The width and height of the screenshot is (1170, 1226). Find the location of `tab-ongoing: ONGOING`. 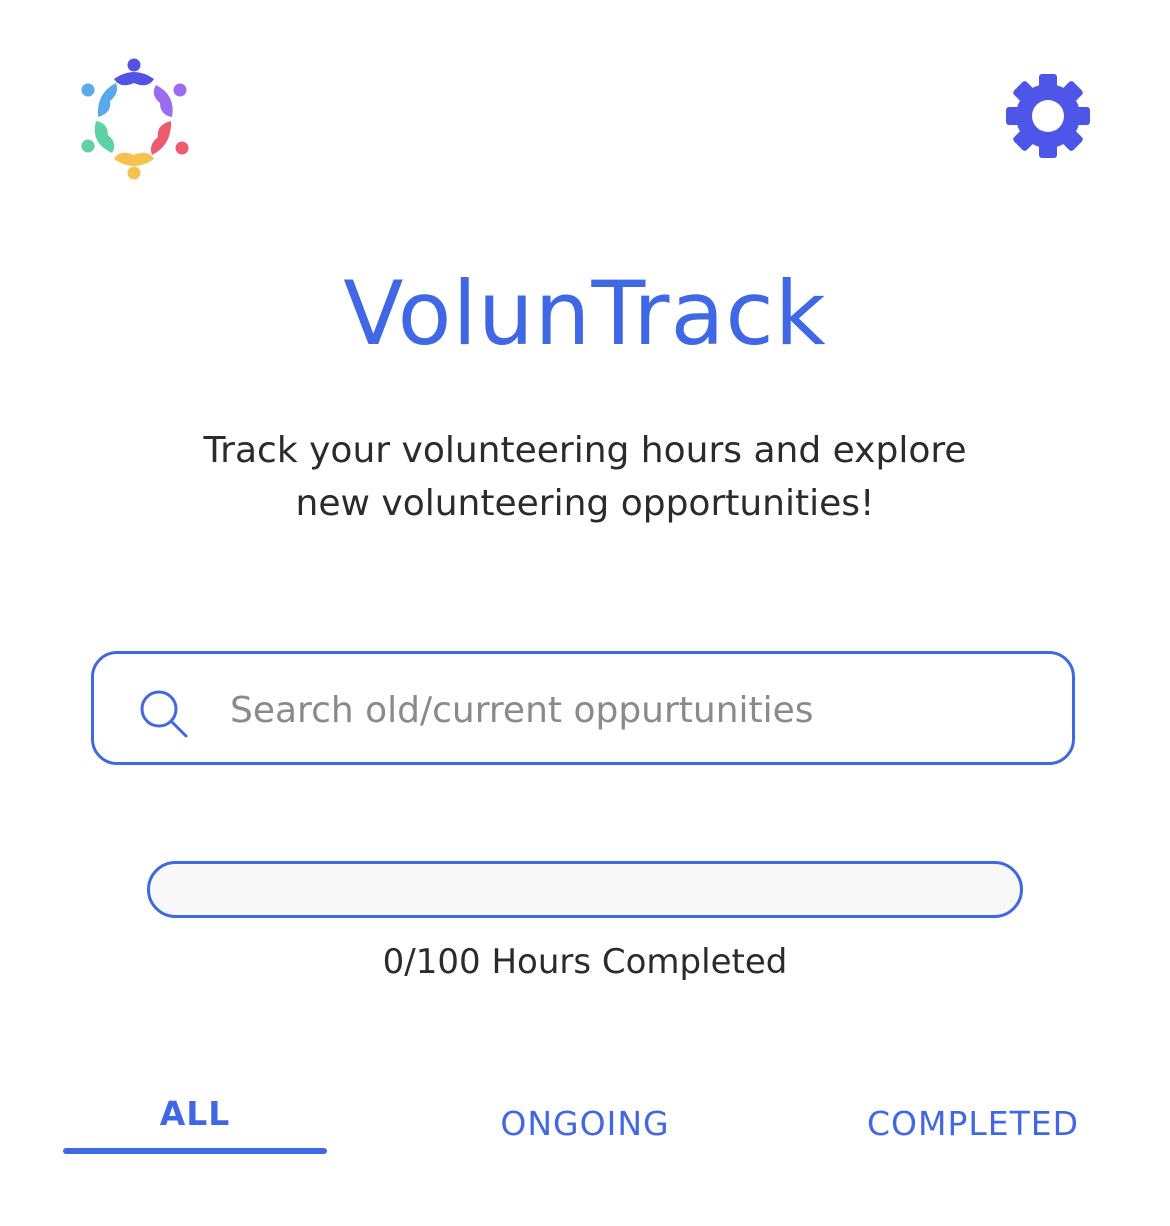

tab-ongoing: ONGOING is located at coordinates (585, 1123).